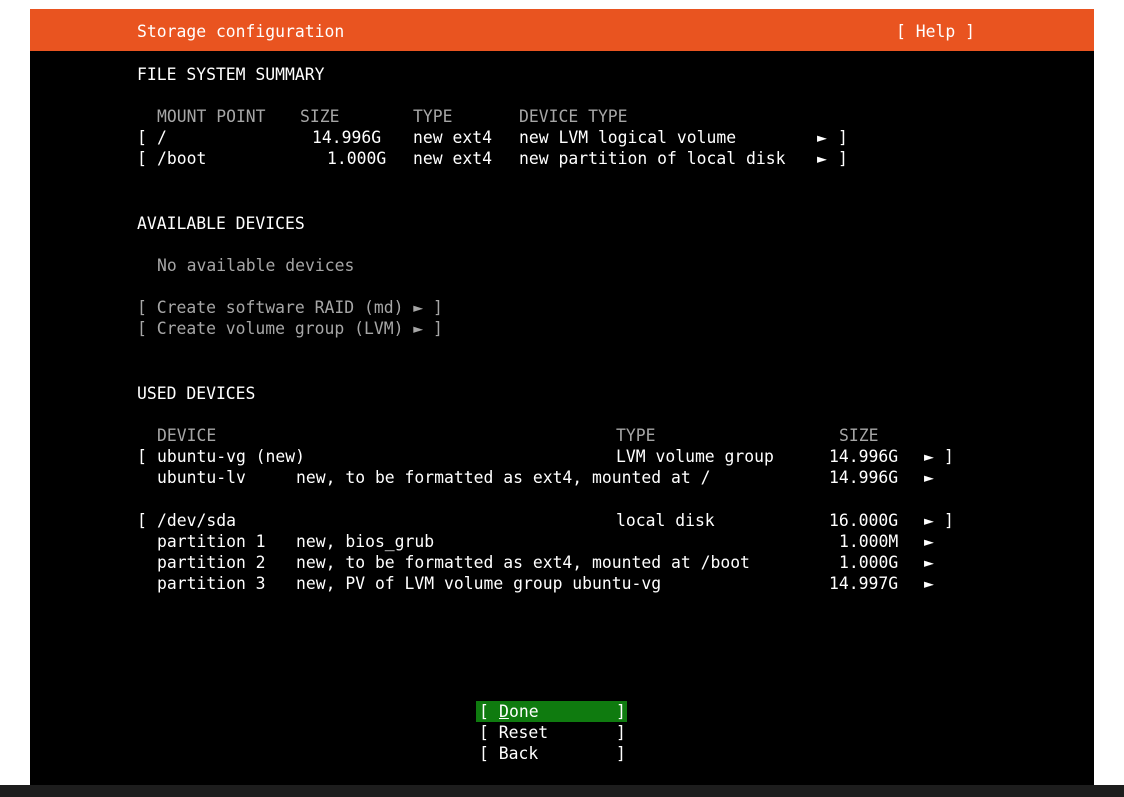 This screenshot has width=1124, height=797. I want to click on back-label: [ Back, so click(509, 753).